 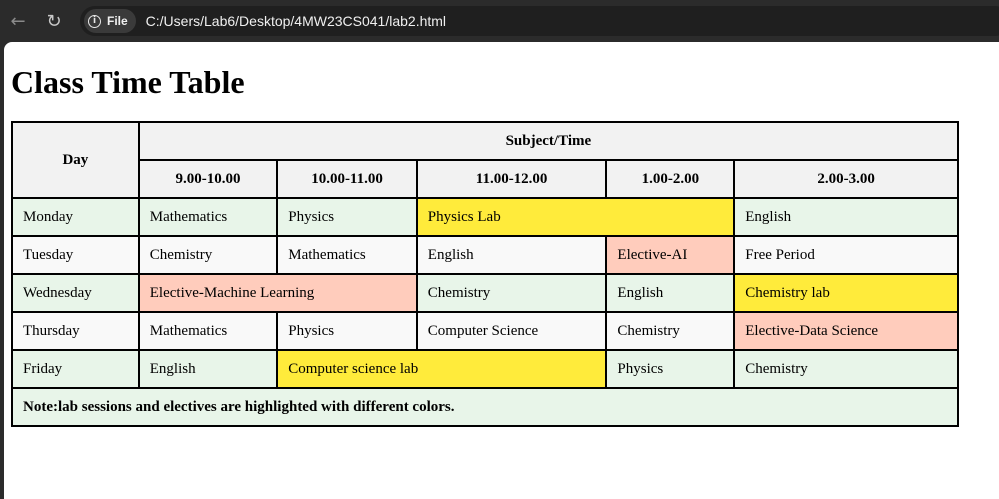 I want to click on header-subject-time: Subject/Time, so click(x=548, y=141).